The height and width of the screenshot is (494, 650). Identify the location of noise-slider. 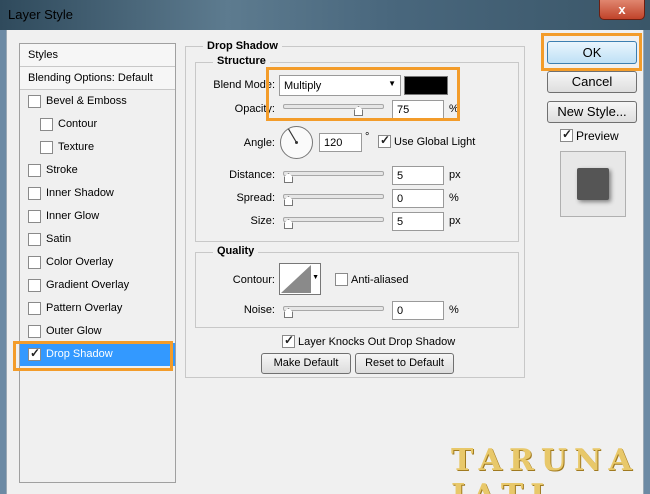
(333, 308).